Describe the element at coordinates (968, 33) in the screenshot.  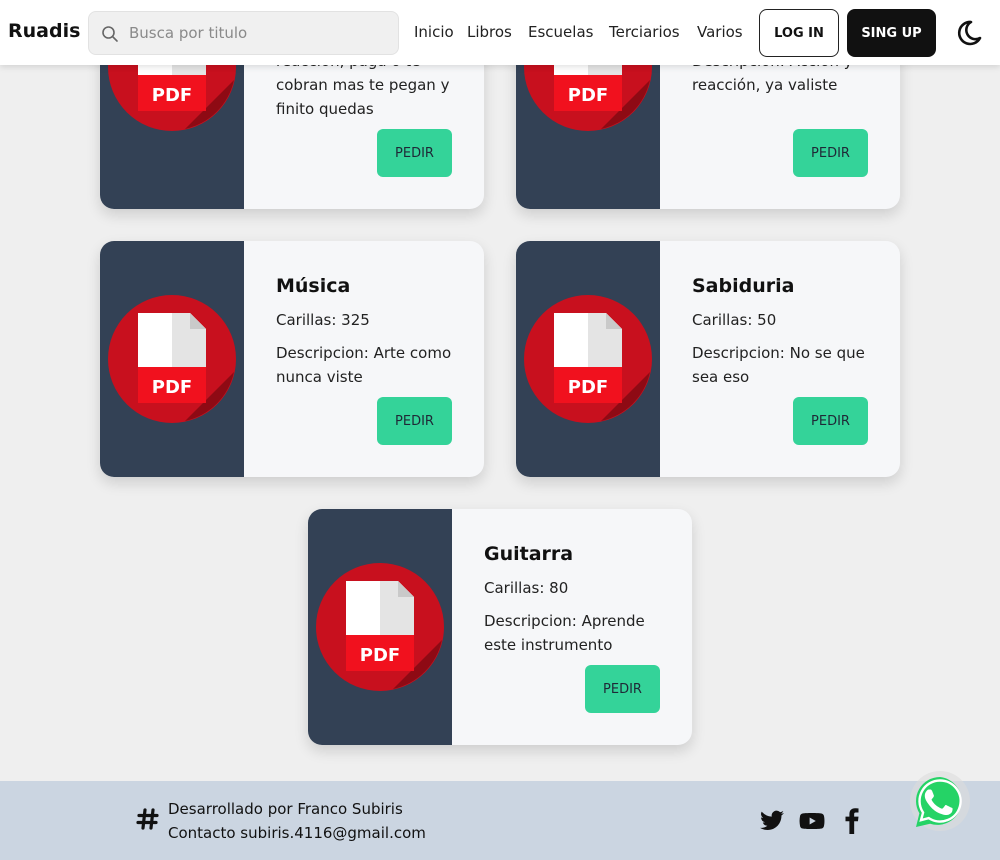
I see `moon-icon` at that location.